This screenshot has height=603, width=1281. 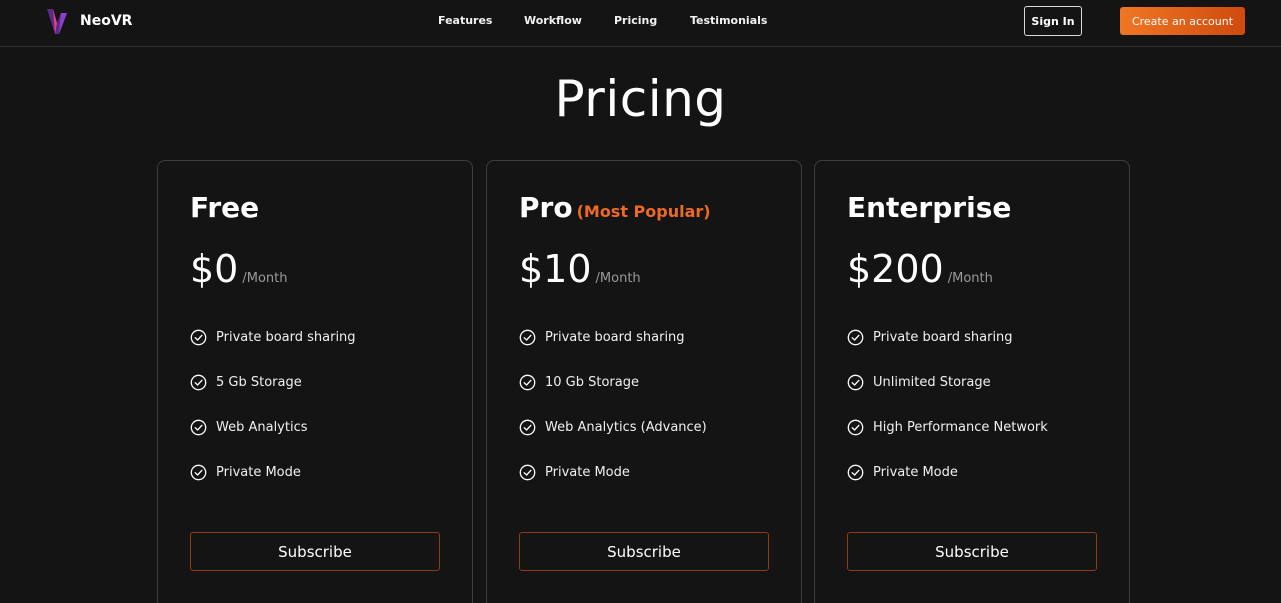 I want to click on price-row: $0/Month, so click(x=239, y=269).